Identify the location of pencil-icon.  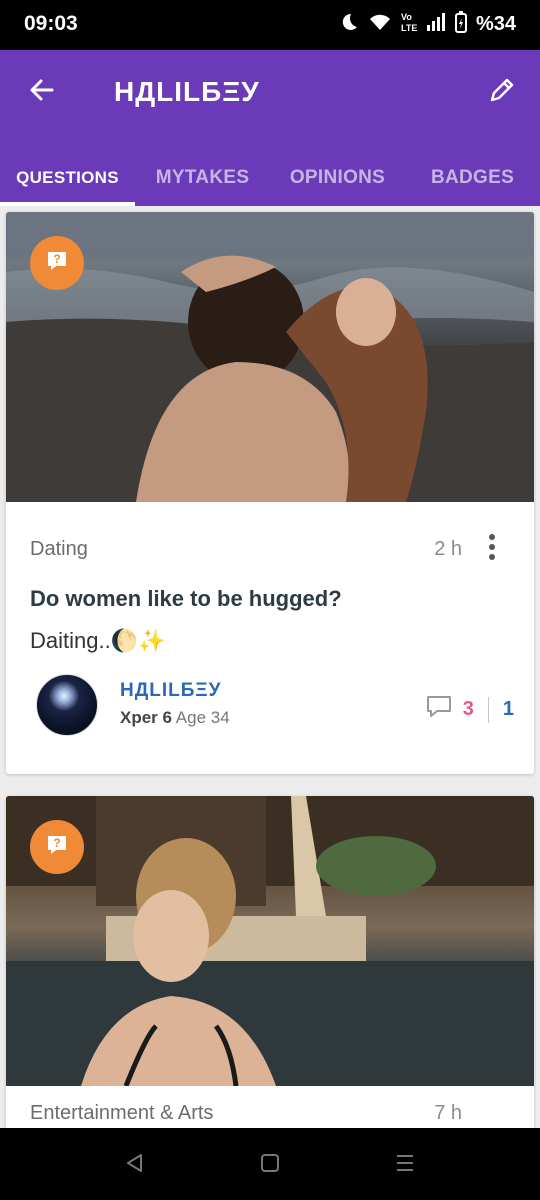
(502, 92).